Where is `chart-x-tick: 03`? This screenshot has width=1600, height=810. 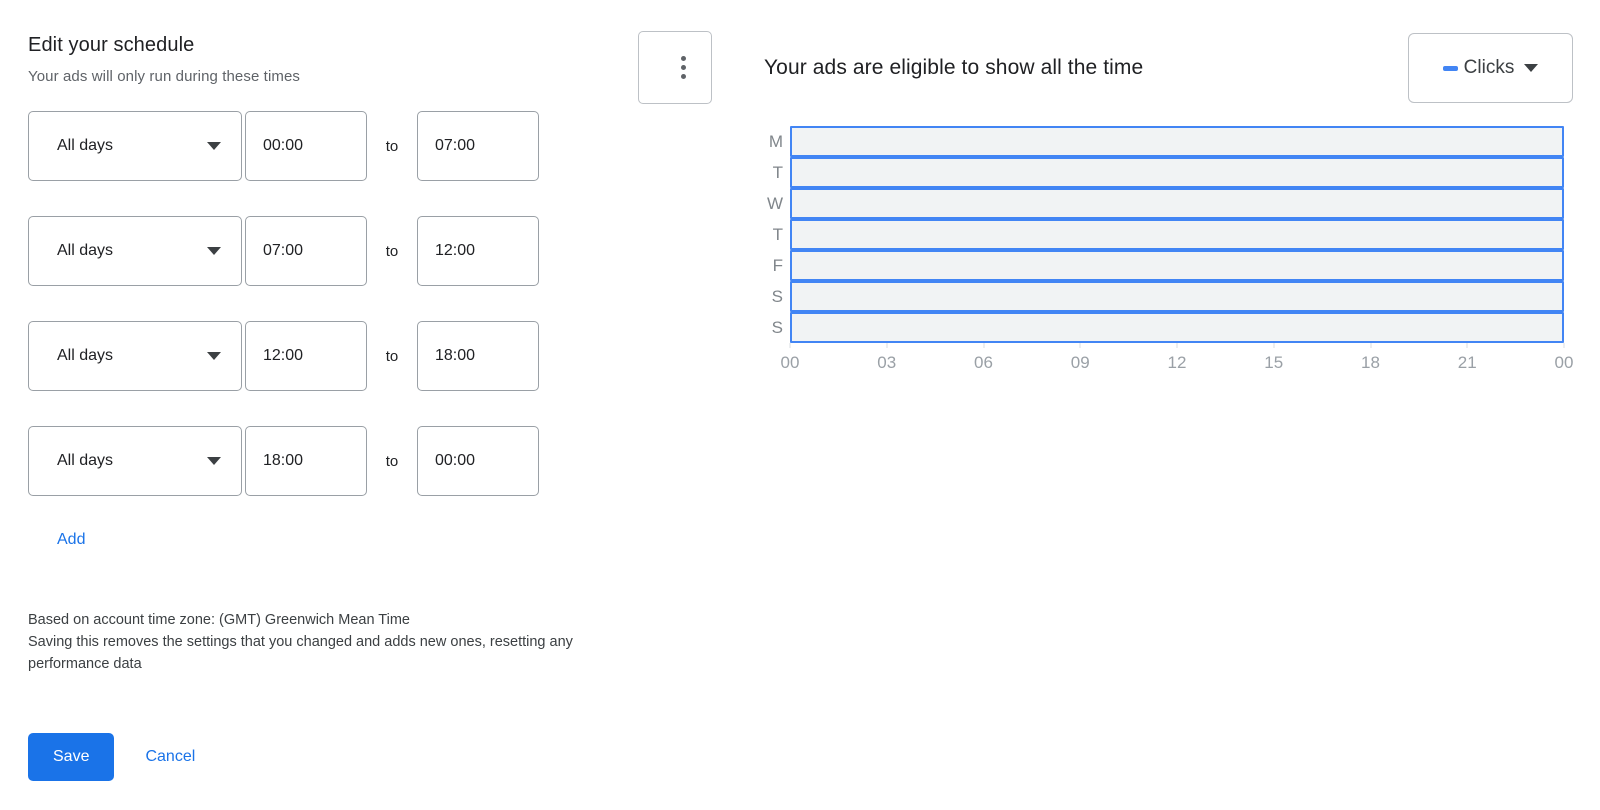
chart-x-tick: 03 is located at coordinates (887, 362).